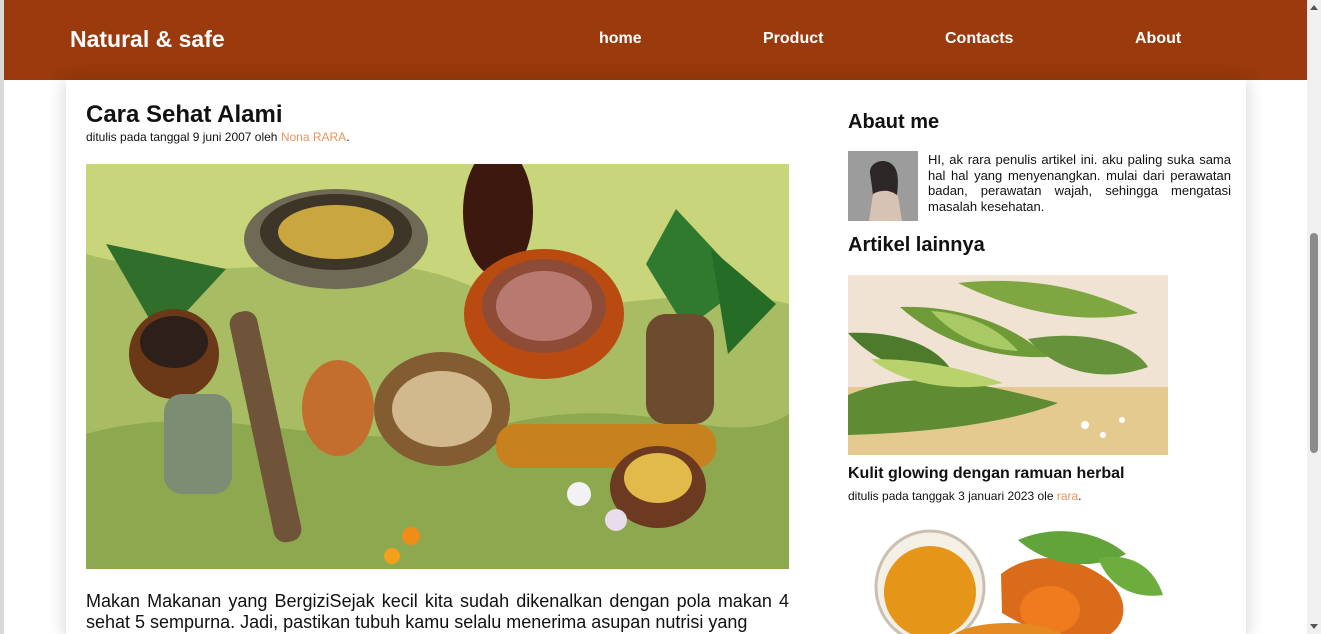 This screenshot has height=634, width=1321. I want to click on aloe-vera-illustration, so click(1008, 365).